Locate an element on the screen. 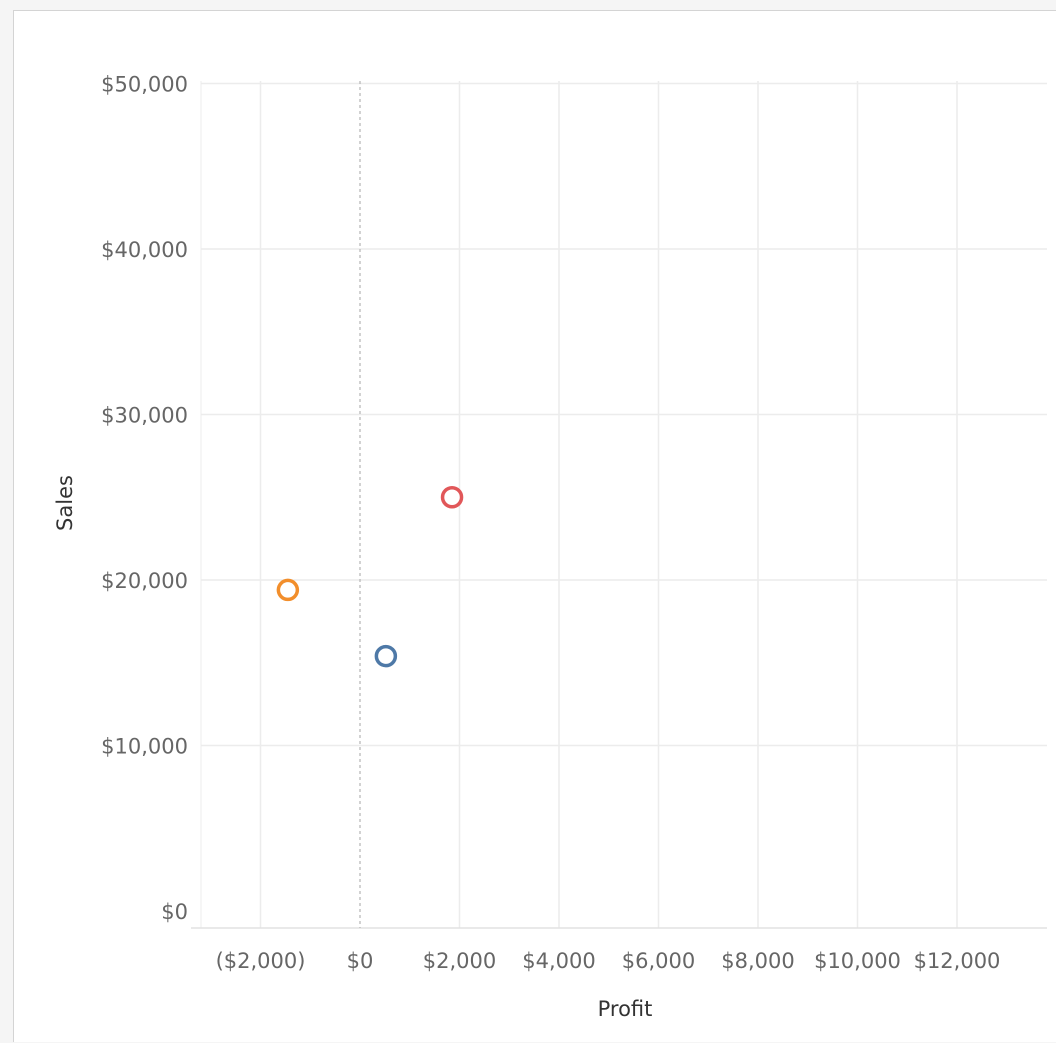 This screenshot has height=1043, width=1056. x-tick-label: $0 is located at coordinates (360, 961).